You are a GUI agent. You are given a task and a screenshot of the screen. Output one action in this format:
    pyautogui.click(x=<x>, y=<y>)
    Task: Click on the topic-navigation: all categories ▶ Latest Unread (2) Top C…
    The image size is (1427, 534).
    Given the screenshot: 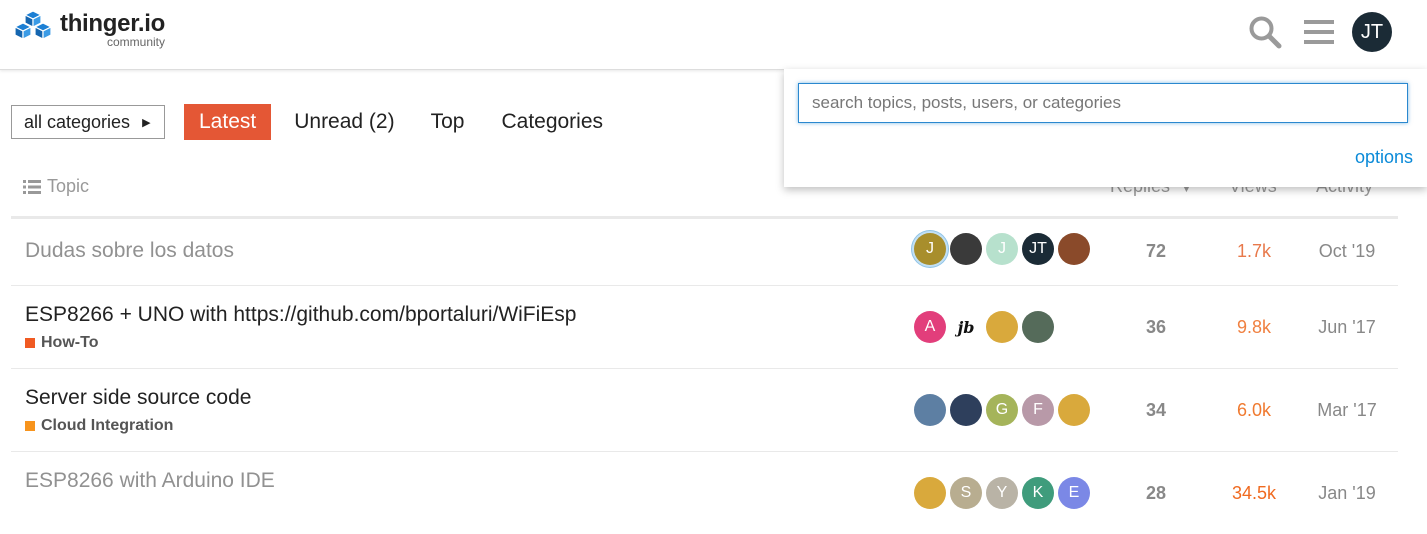 What is the action you would take?
    pyautogui.click(x=314, y=122)
    